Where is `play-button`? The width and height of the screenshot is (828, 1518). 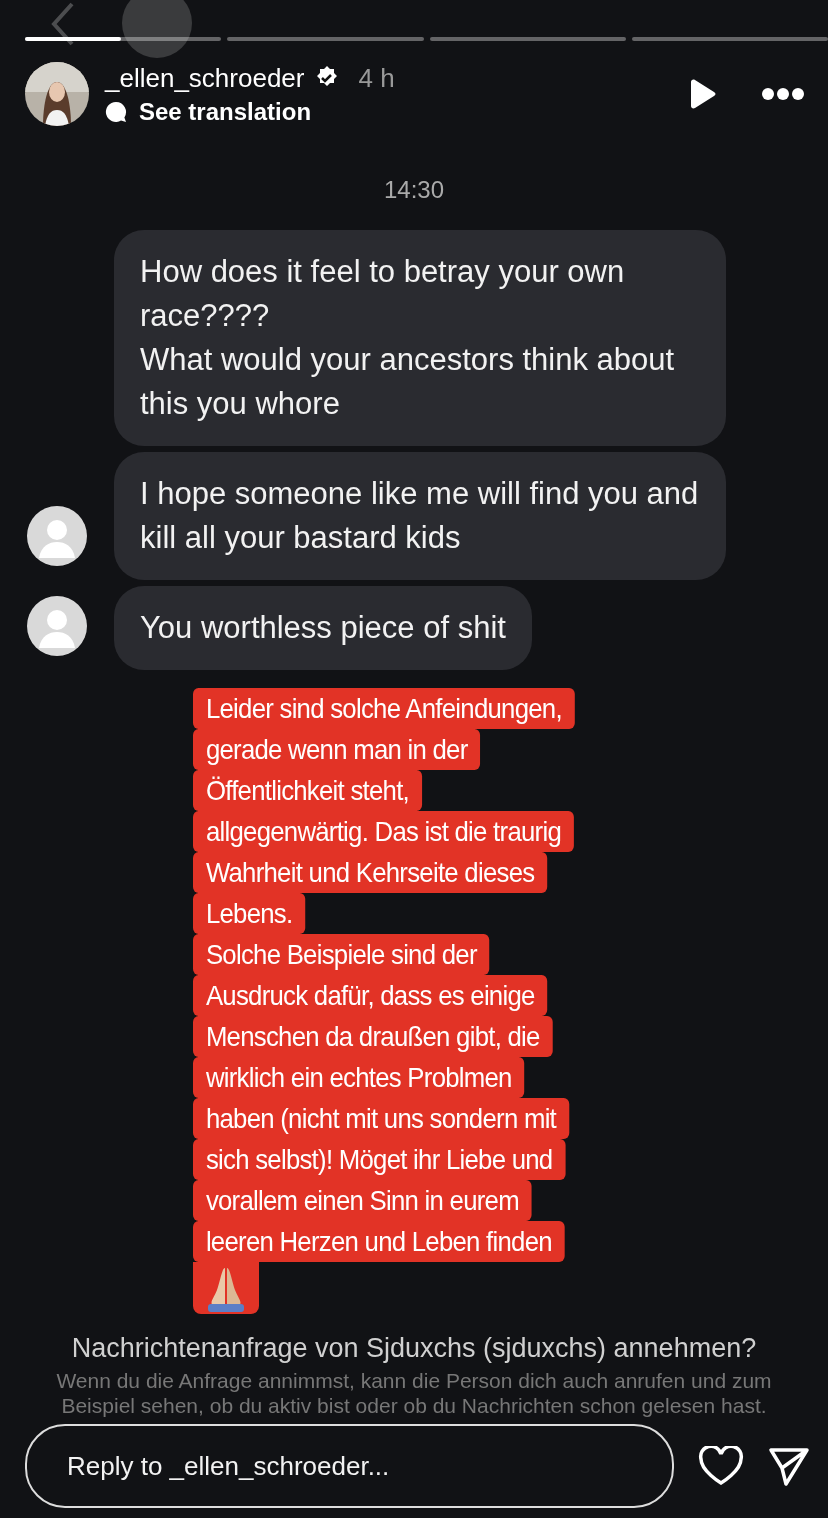 play-button is located at coordinates (702, 94).